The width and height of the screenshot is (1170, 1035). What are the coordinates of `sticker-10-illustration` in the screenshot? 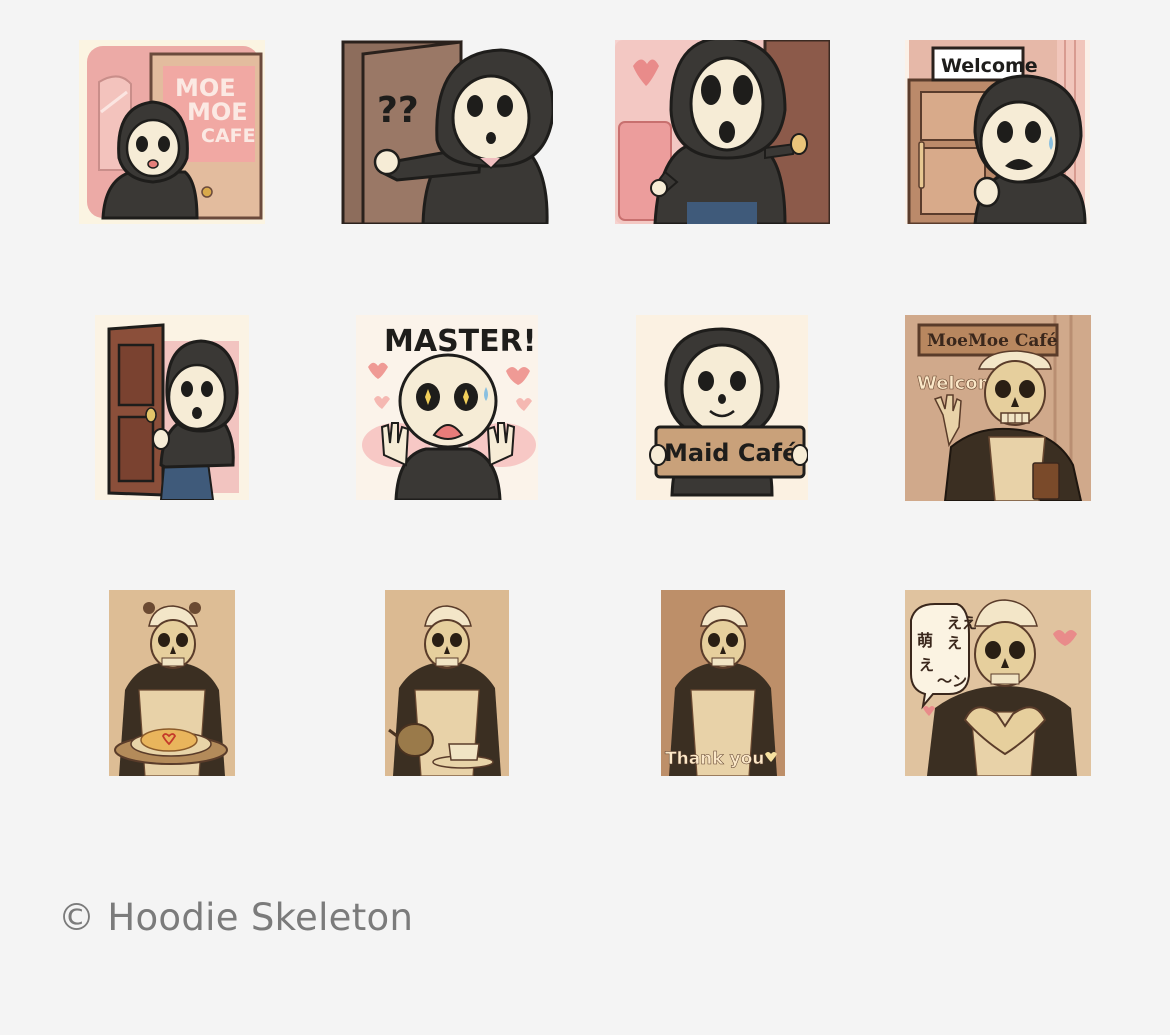 It's located at (447, 683).